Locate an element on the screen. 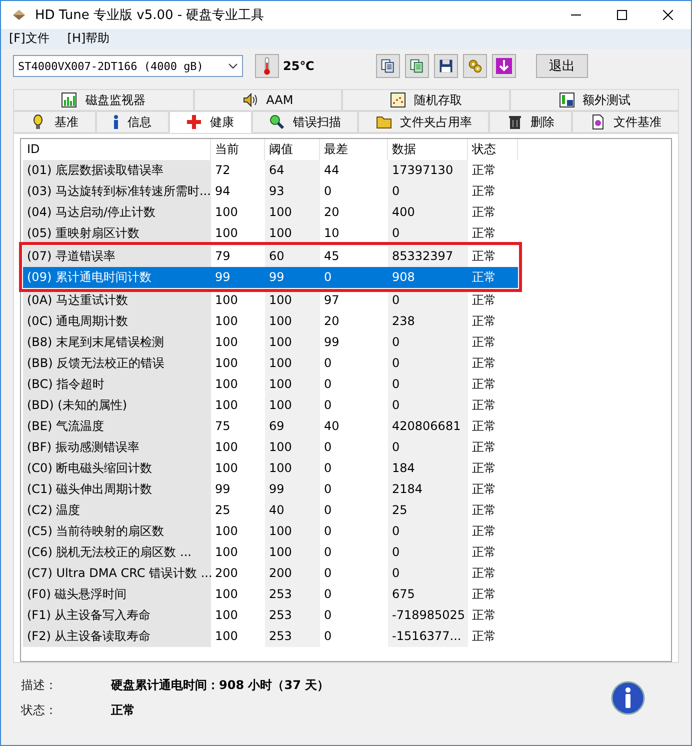  table-row: (C1) 磁头伸出周期计数 99 99 0 2184 正常 is located at coordinates (270, 489).